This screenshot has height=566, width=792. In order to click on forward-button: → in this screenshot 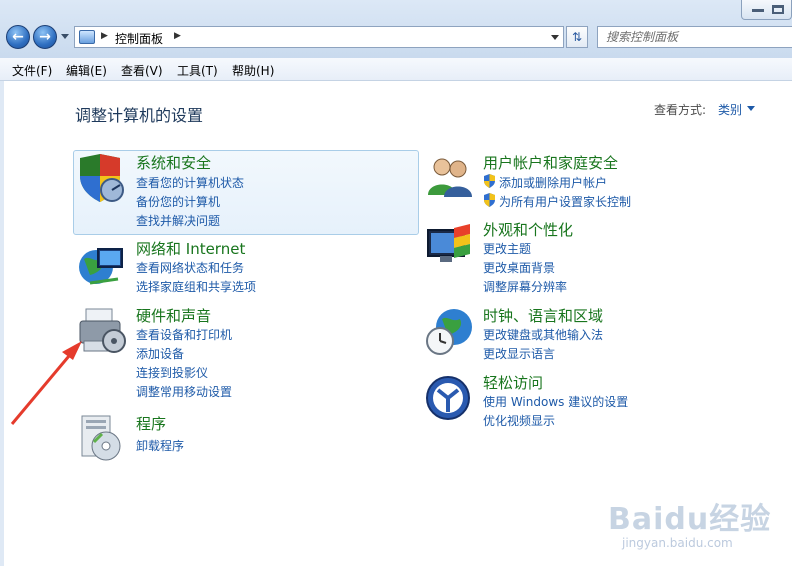, I will do `click(45, 37)`.